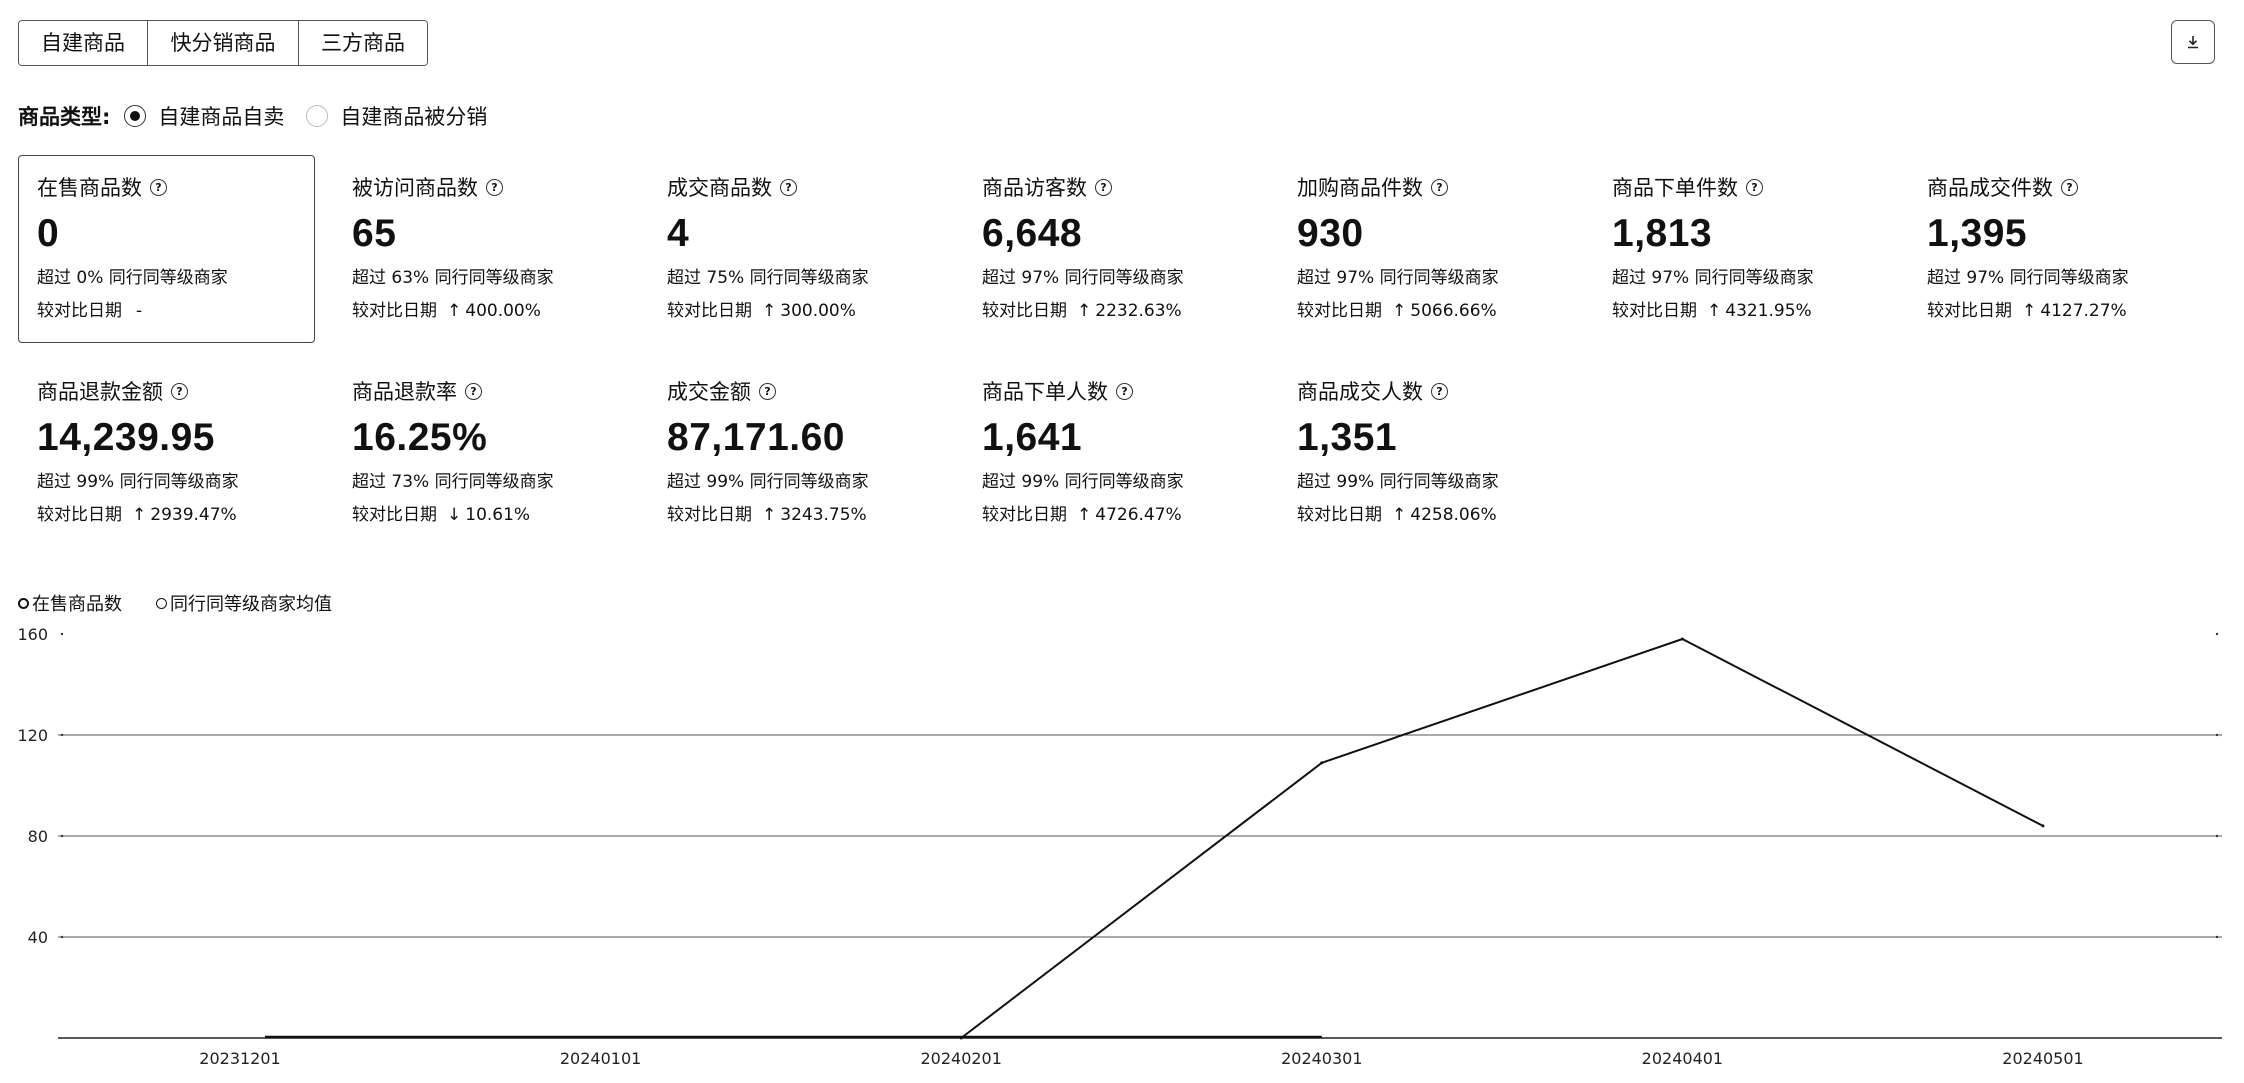 This screenshot has height=1083, width=2244. I want to click on download-button, so click(2193, 42).